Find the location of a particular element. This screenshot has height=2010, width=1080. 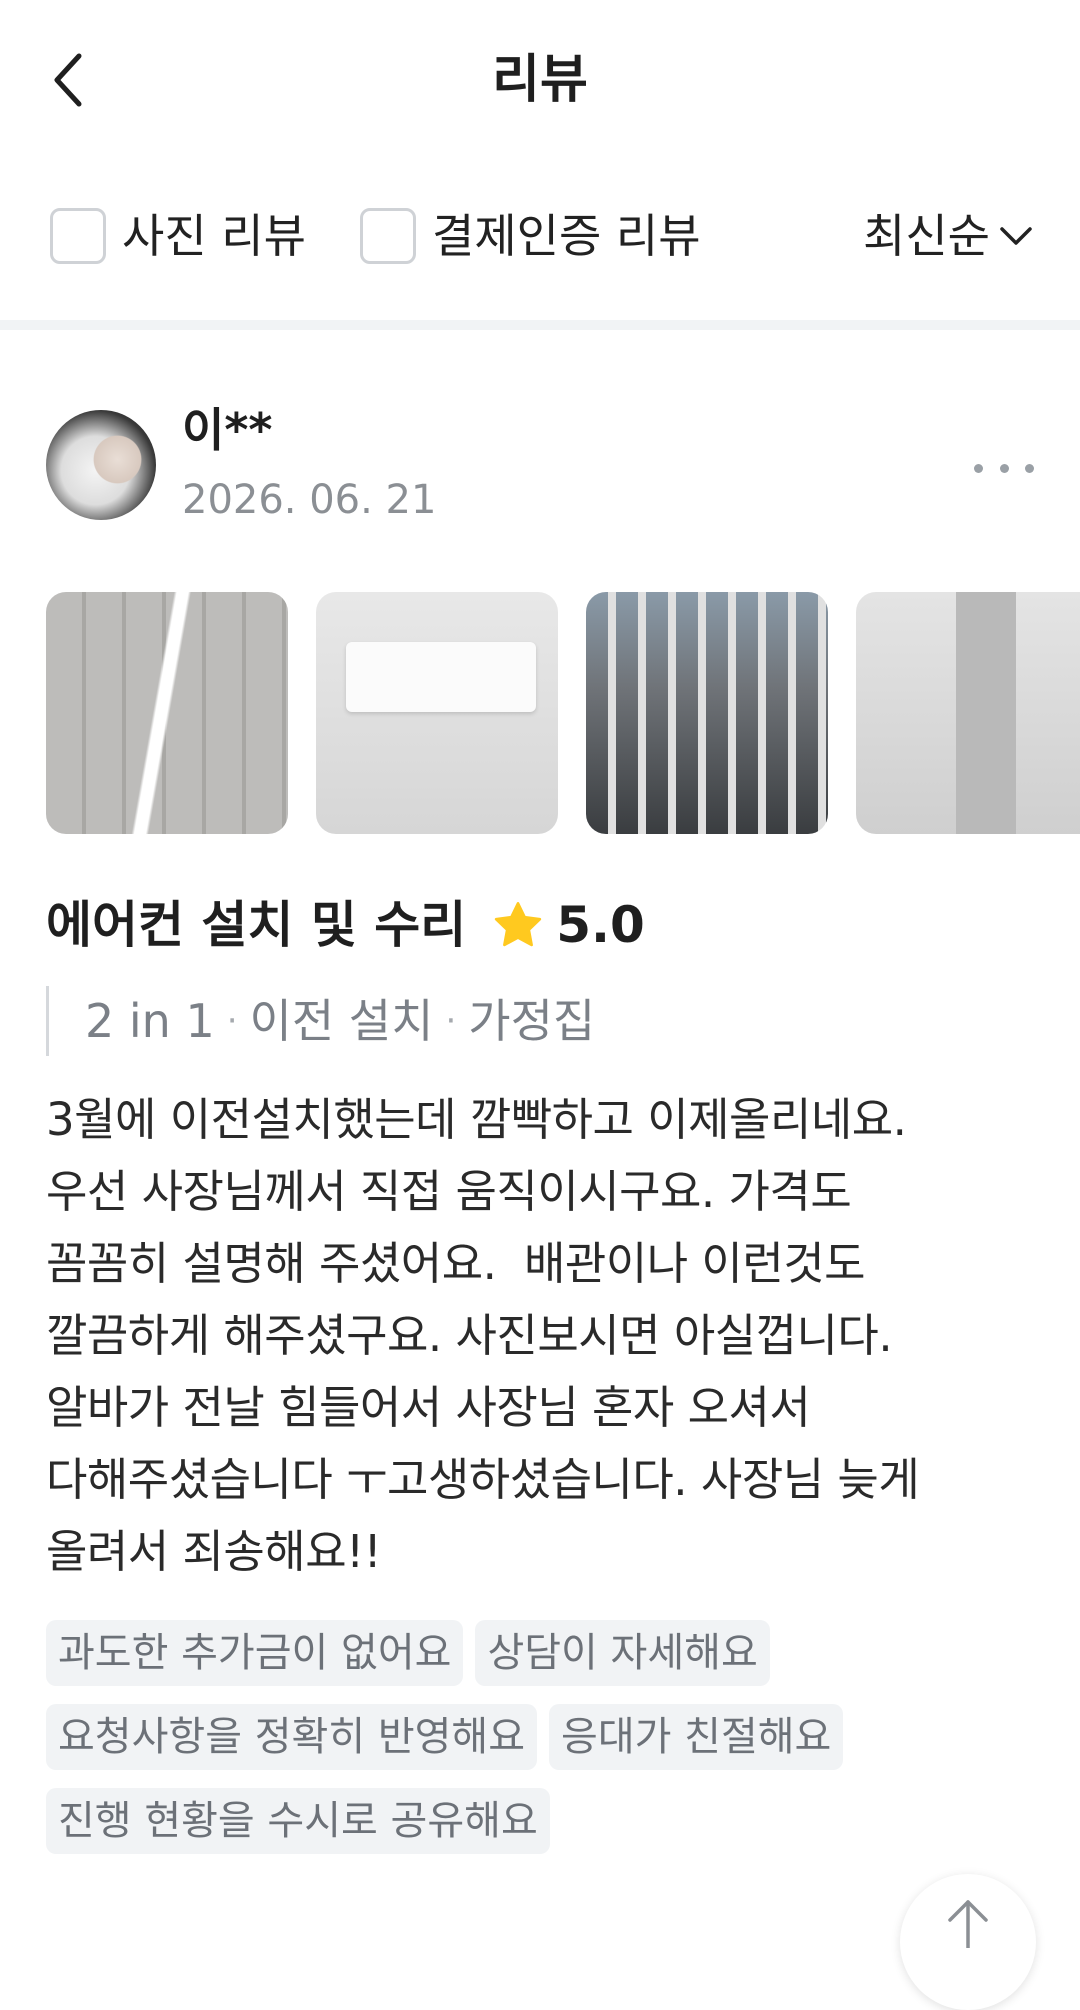

rating-value: 5.0 is located at coordinates (600, 925).